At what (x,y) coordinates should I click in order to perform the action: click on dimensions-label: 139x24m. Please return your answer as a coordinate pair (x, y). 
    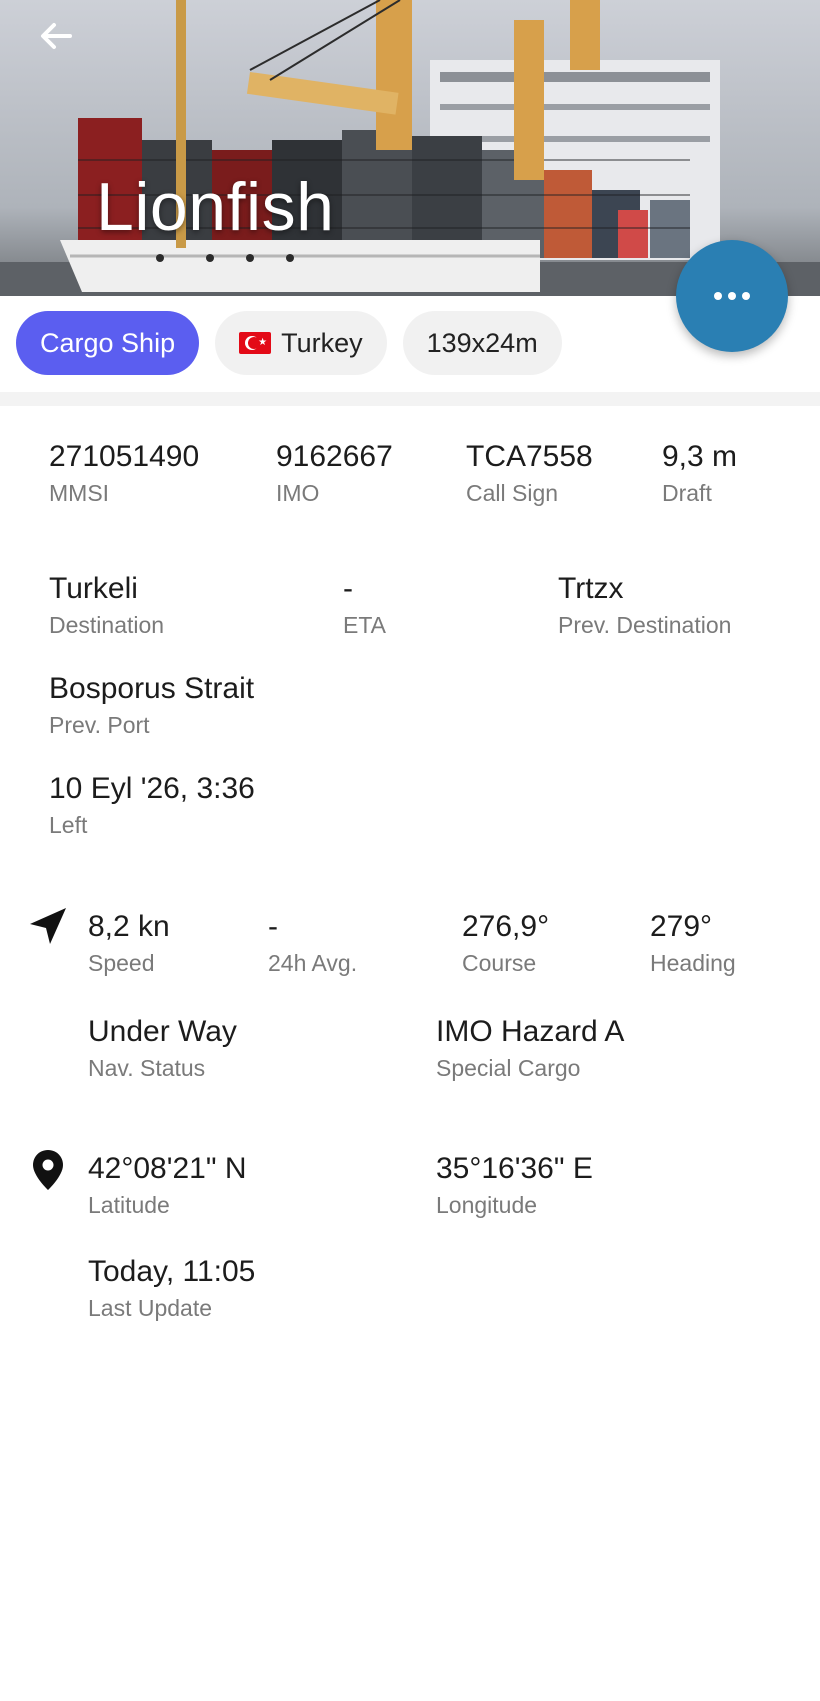
    Looking at the image, I should click on (482, 342).